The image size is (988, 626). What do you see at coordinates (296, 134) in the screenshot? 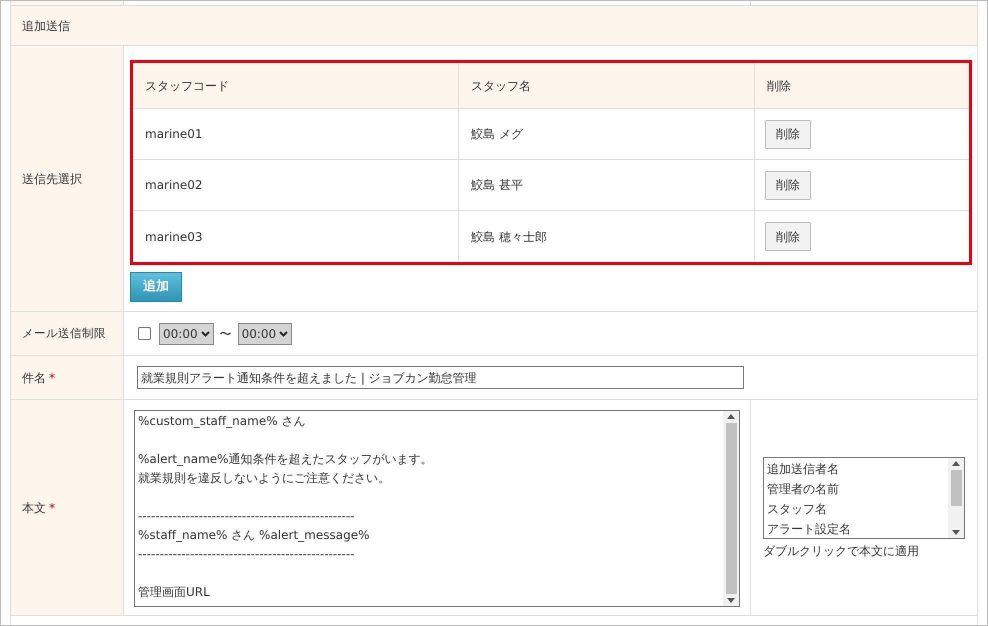
I see `table-cell: marine01` at bounding box center [296, 134].